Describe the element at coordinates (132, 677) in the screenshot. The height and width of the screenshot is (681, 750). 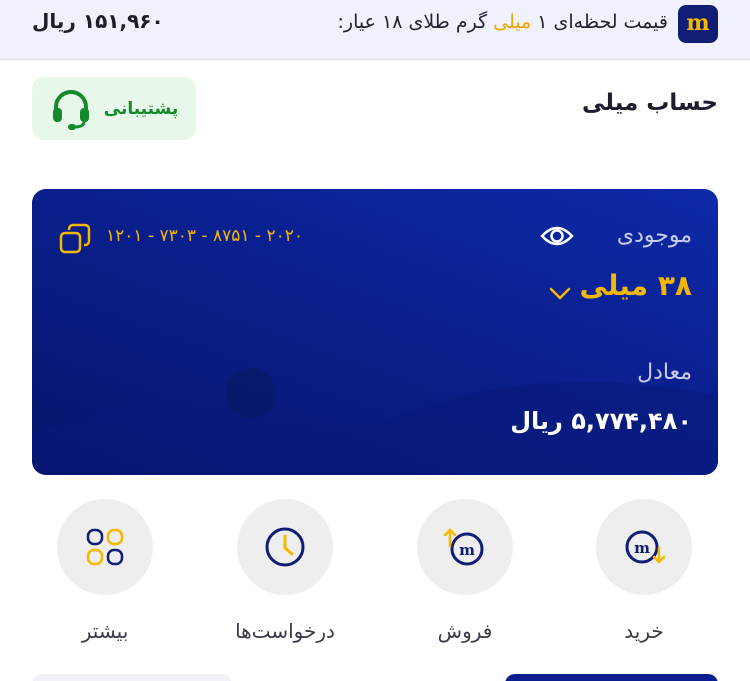
I see `bottom-card-left` at that location.